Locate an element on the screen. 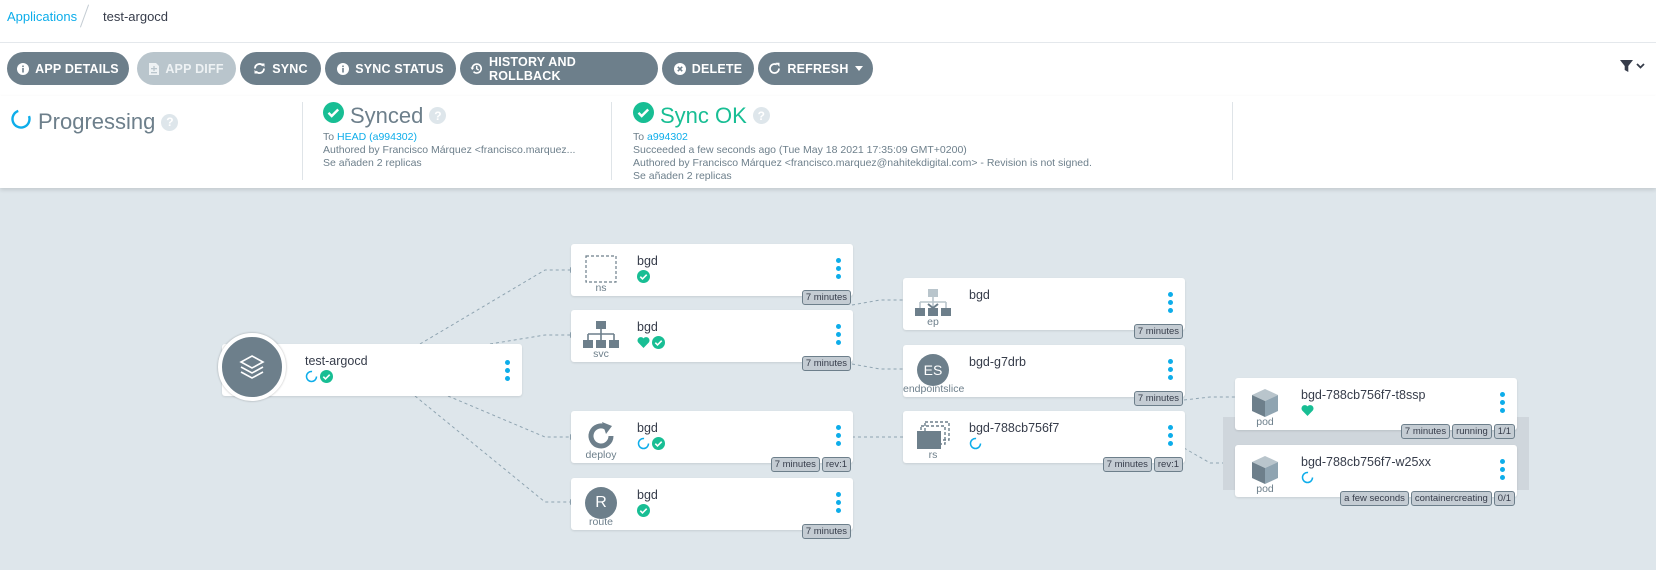 The width and height of the screenshot is (1656, 570). sync-label: SYNC is located at coordinates (290, 68).